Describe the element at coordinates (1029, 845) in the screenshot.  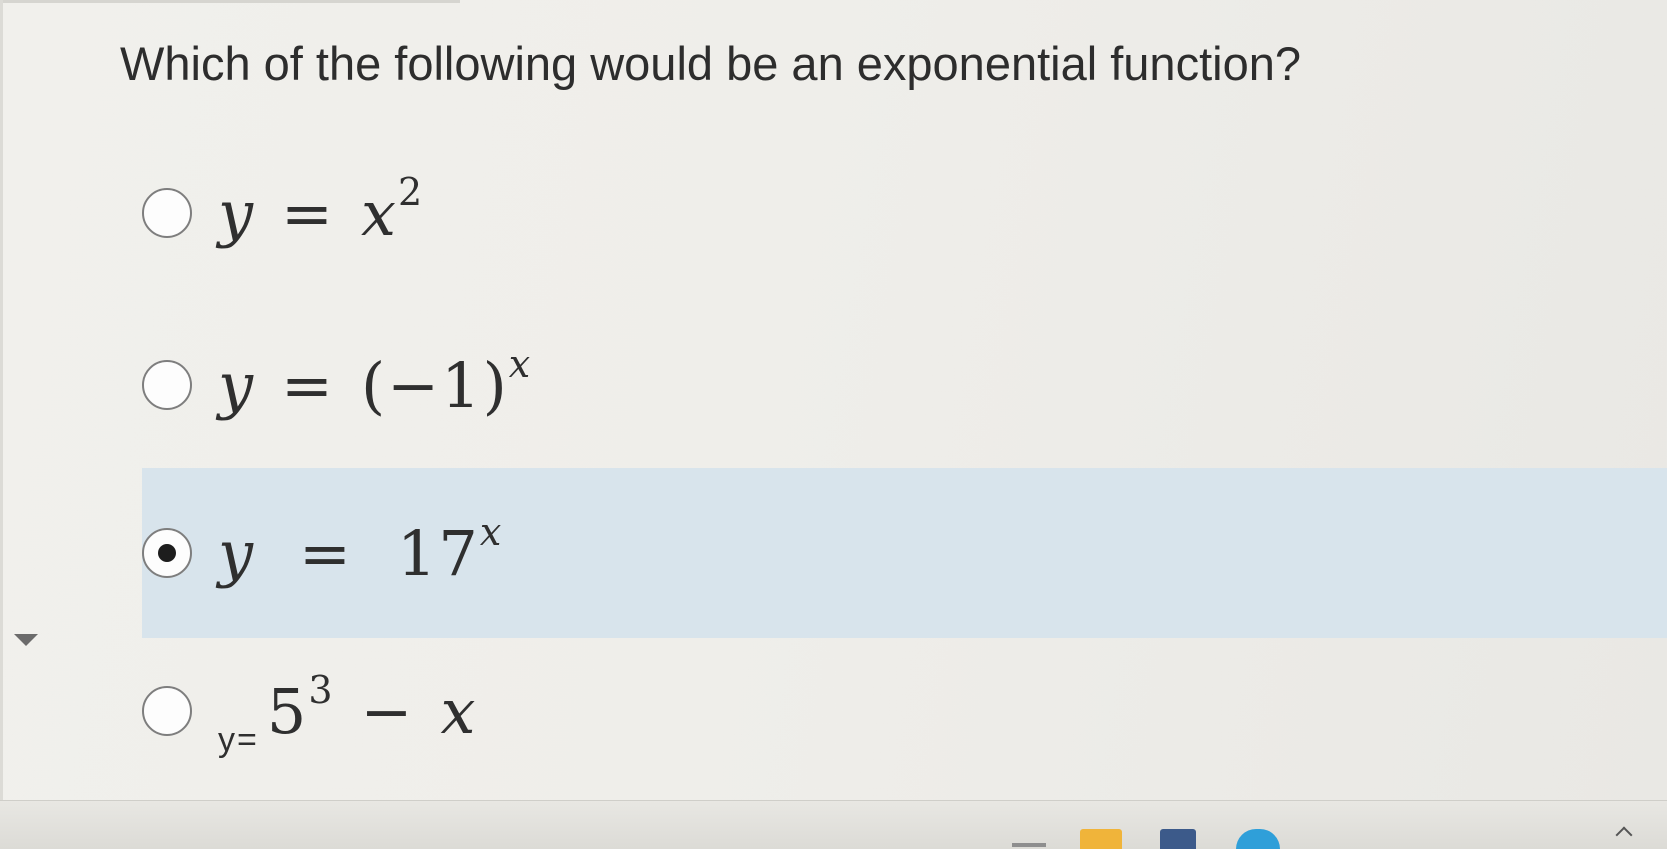
I see `taskbar-app-icon` at that location.